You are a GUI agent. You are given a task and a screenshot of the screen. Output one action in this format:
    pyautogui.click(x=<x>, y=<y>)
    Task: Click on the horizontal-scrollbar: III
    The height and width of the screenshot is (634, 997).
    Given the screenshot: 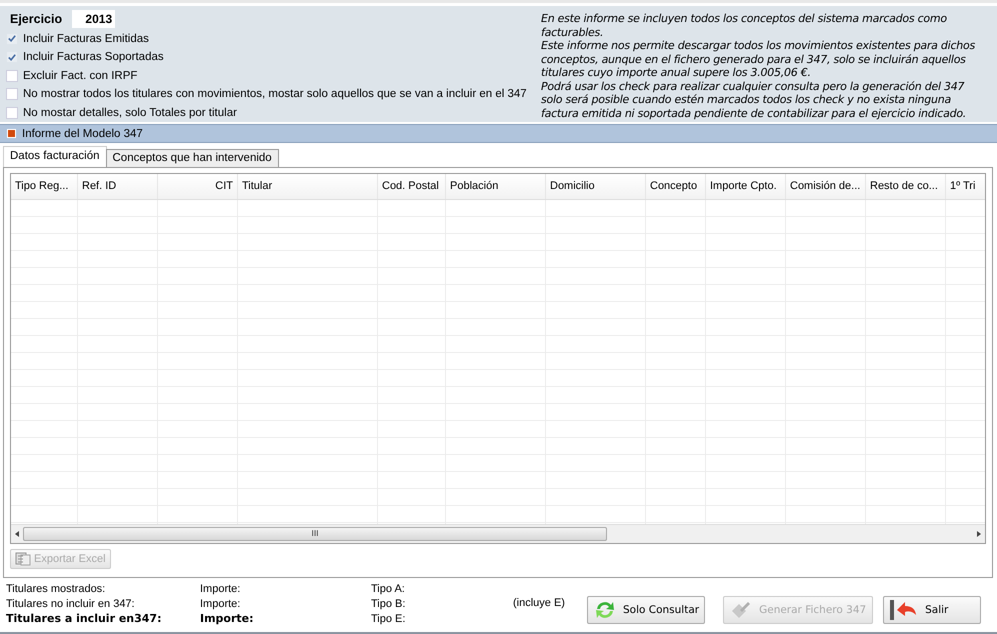 What is the action you would take?
    pyautogui.click(x=498, y=533)
    